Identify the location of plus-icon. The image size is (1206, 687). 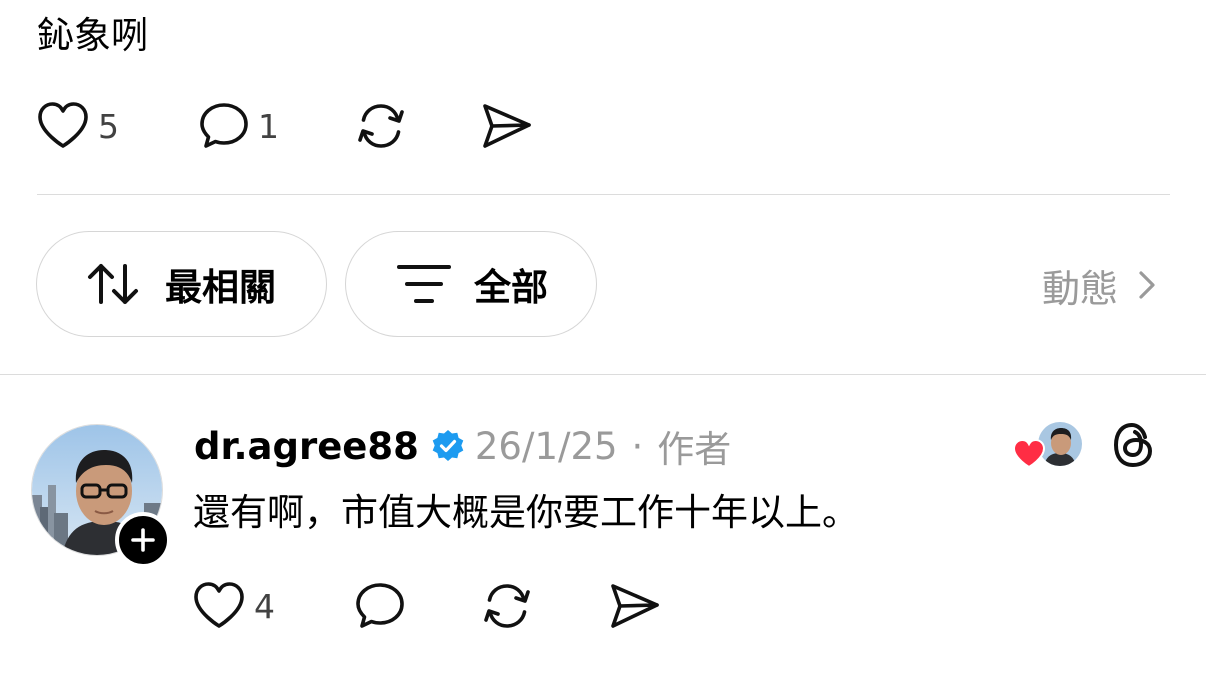
(143, 540).